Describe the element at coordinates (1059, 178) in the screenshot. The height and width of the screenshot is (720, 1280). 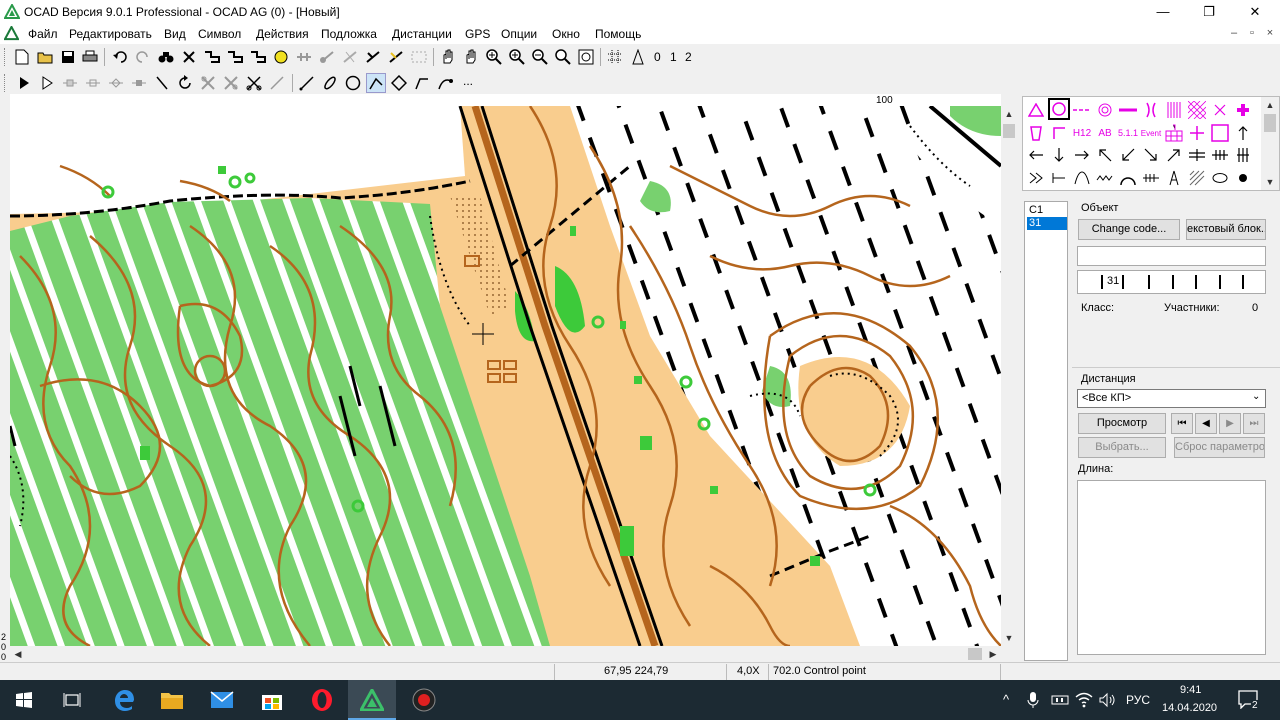
I see `reverse-bracket-symbol-icon` at that location.